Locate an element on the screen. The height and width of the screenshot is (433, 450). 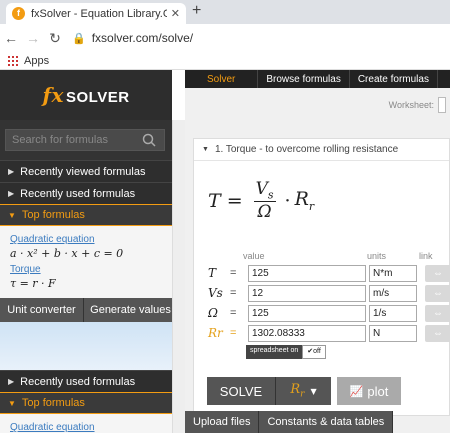
worksheet-select is located at coordinates (442, 105).